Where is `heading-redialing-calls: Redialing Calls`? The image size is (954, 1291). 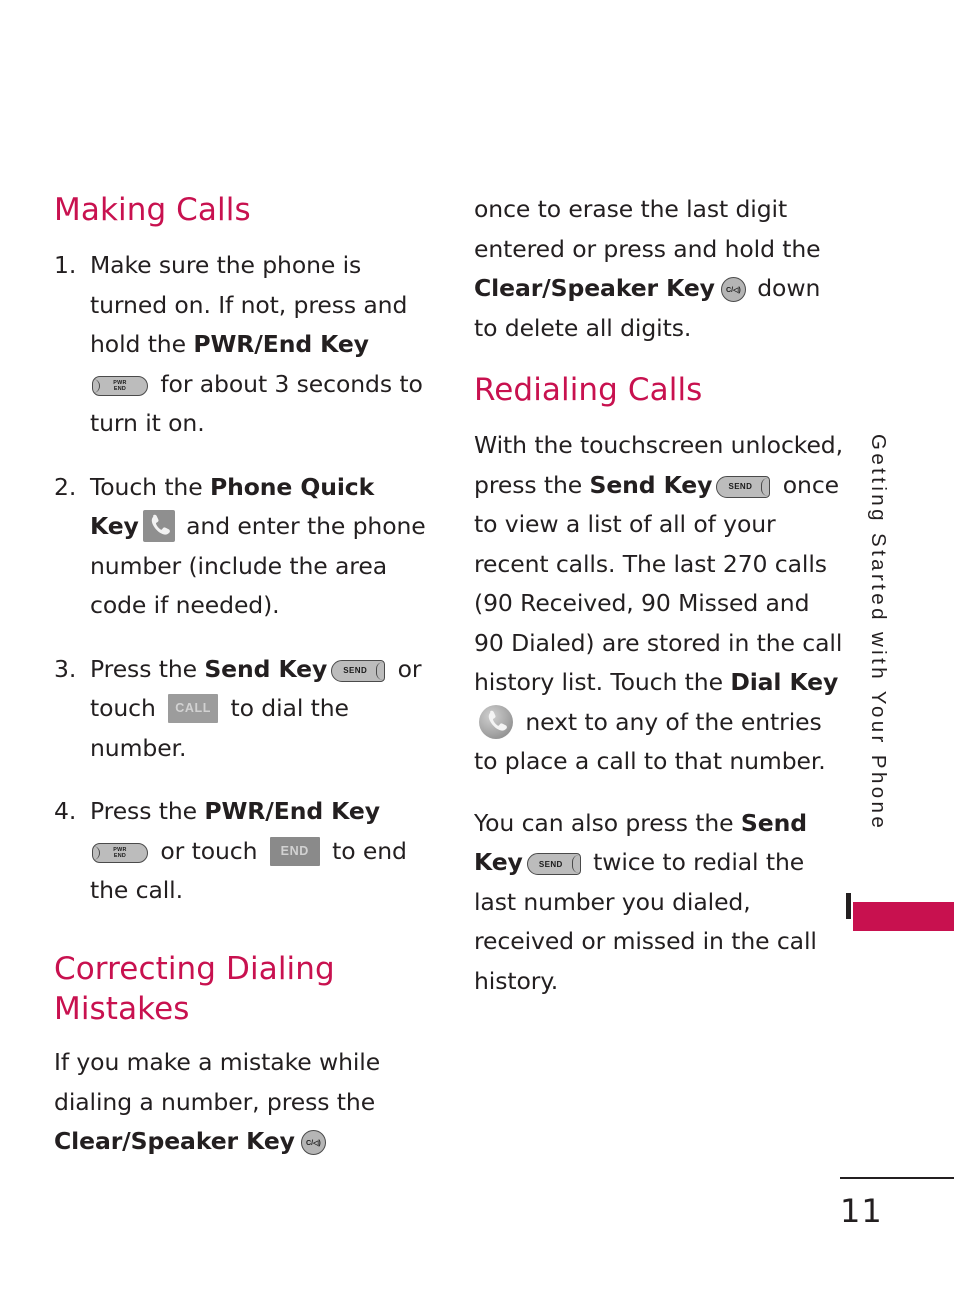
heading-redialing-calls: Redialing Calls is located at coordinates (588, 390).